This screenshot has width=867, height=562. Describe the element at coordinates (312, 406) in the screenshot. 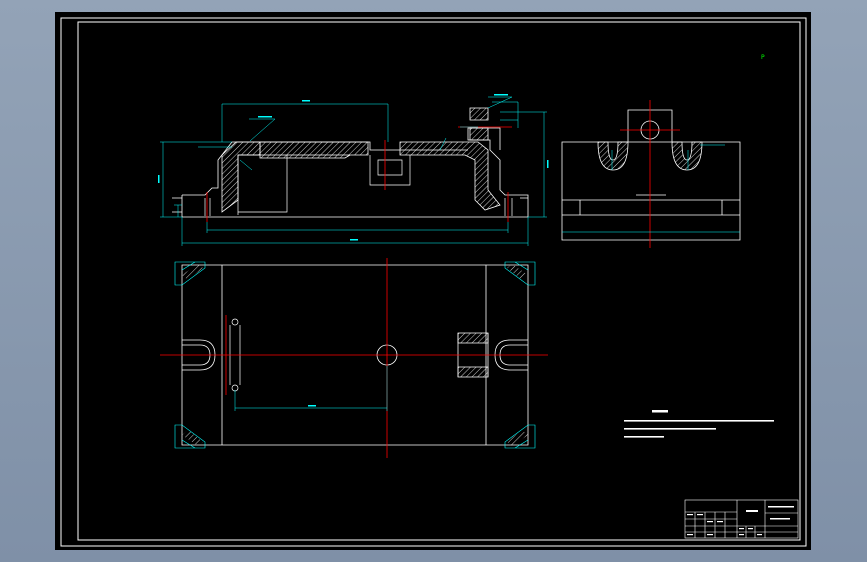

I see `top-dim-text` at that location.